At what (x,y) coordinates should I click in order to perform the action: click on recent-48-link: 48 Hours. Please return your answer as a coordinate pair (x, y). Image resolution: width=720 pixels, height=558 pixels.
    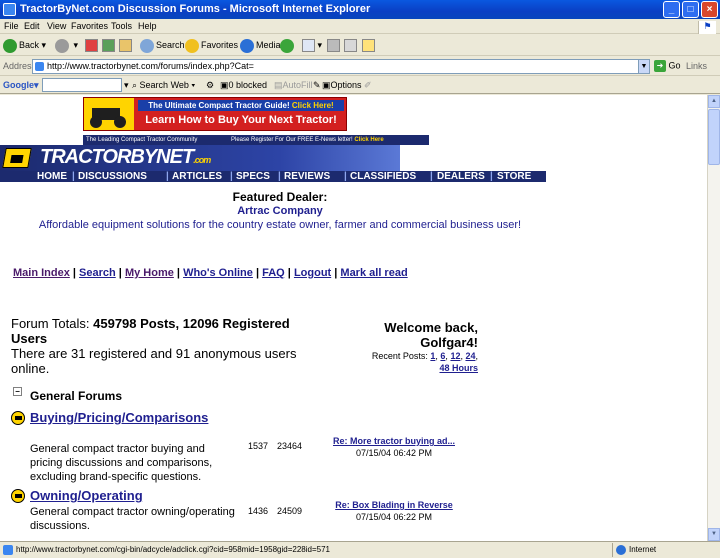
    Looking at the image, I should click on (458, 368).